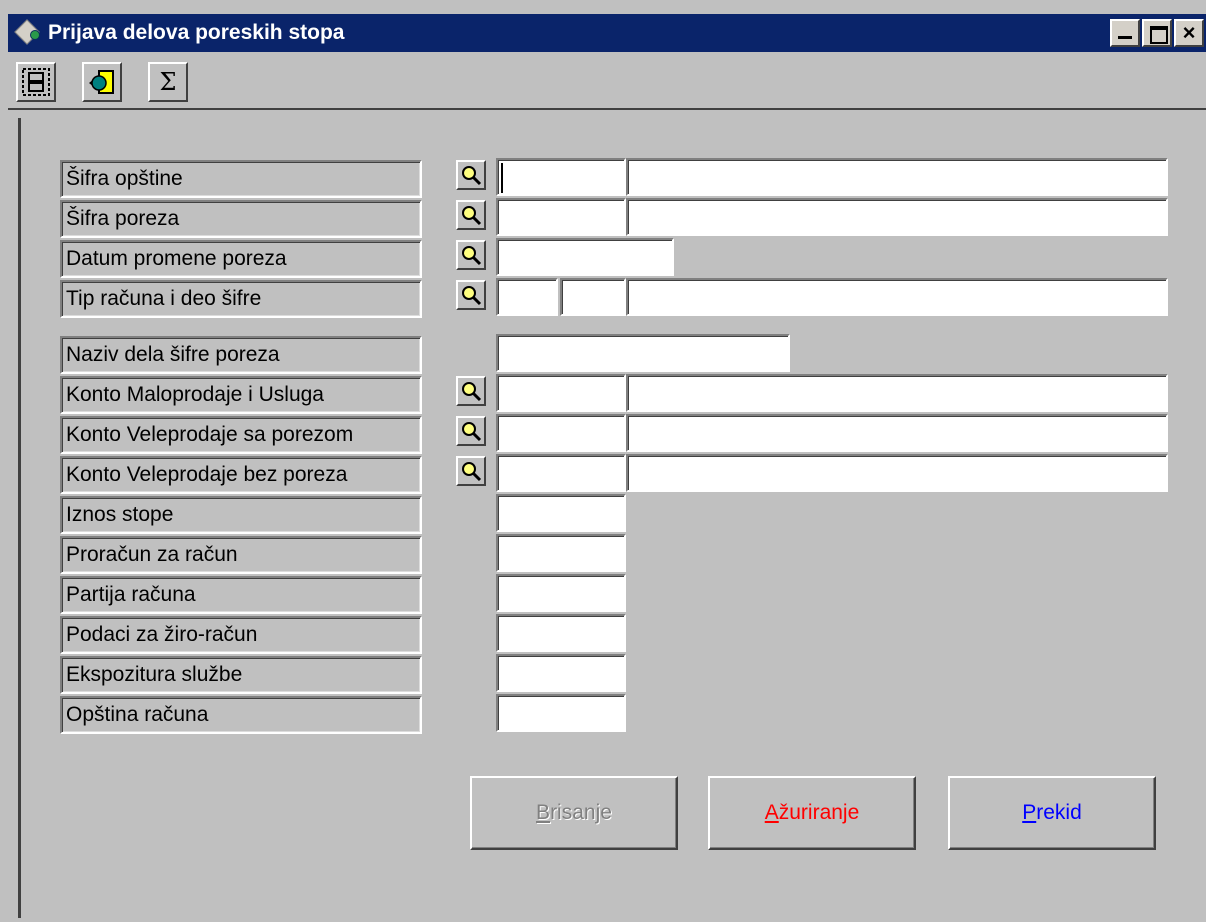  What do you see at coordinates (241, 515) in the screenshot?
I see `label-iznos-stope: Iznos stope` at bounding box center [241, 515].